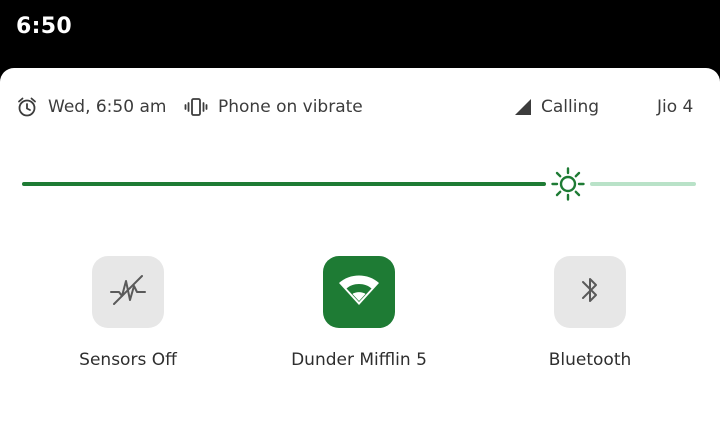  I want to click on carrier-name: Jio 4, so click(675, 107).